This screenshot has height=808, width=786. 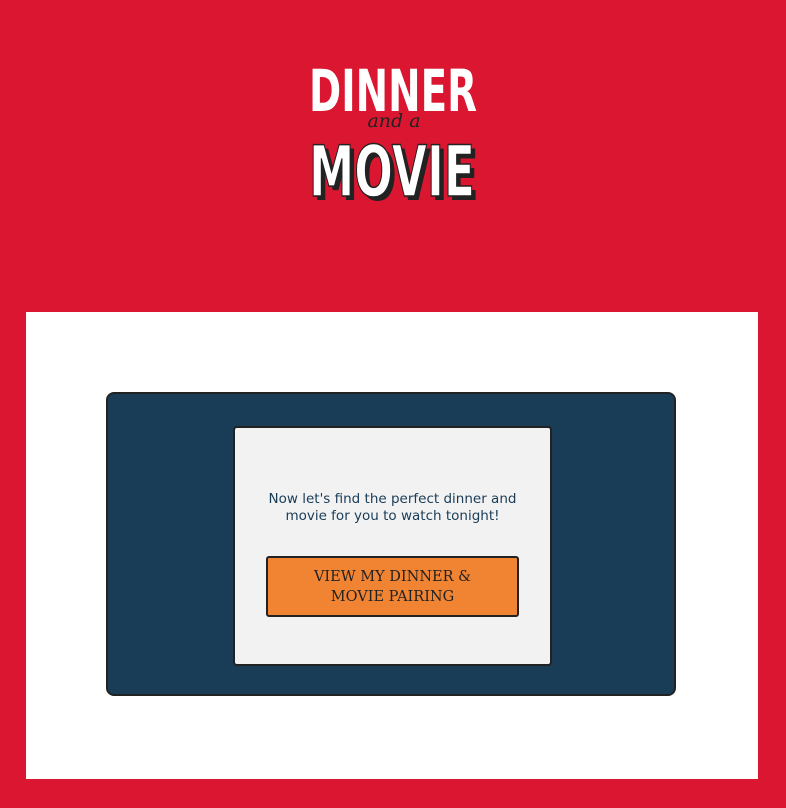 I want to click on logo-graphic: DINNER and a MOVIE MOVIE, so click(x=393, y=137).